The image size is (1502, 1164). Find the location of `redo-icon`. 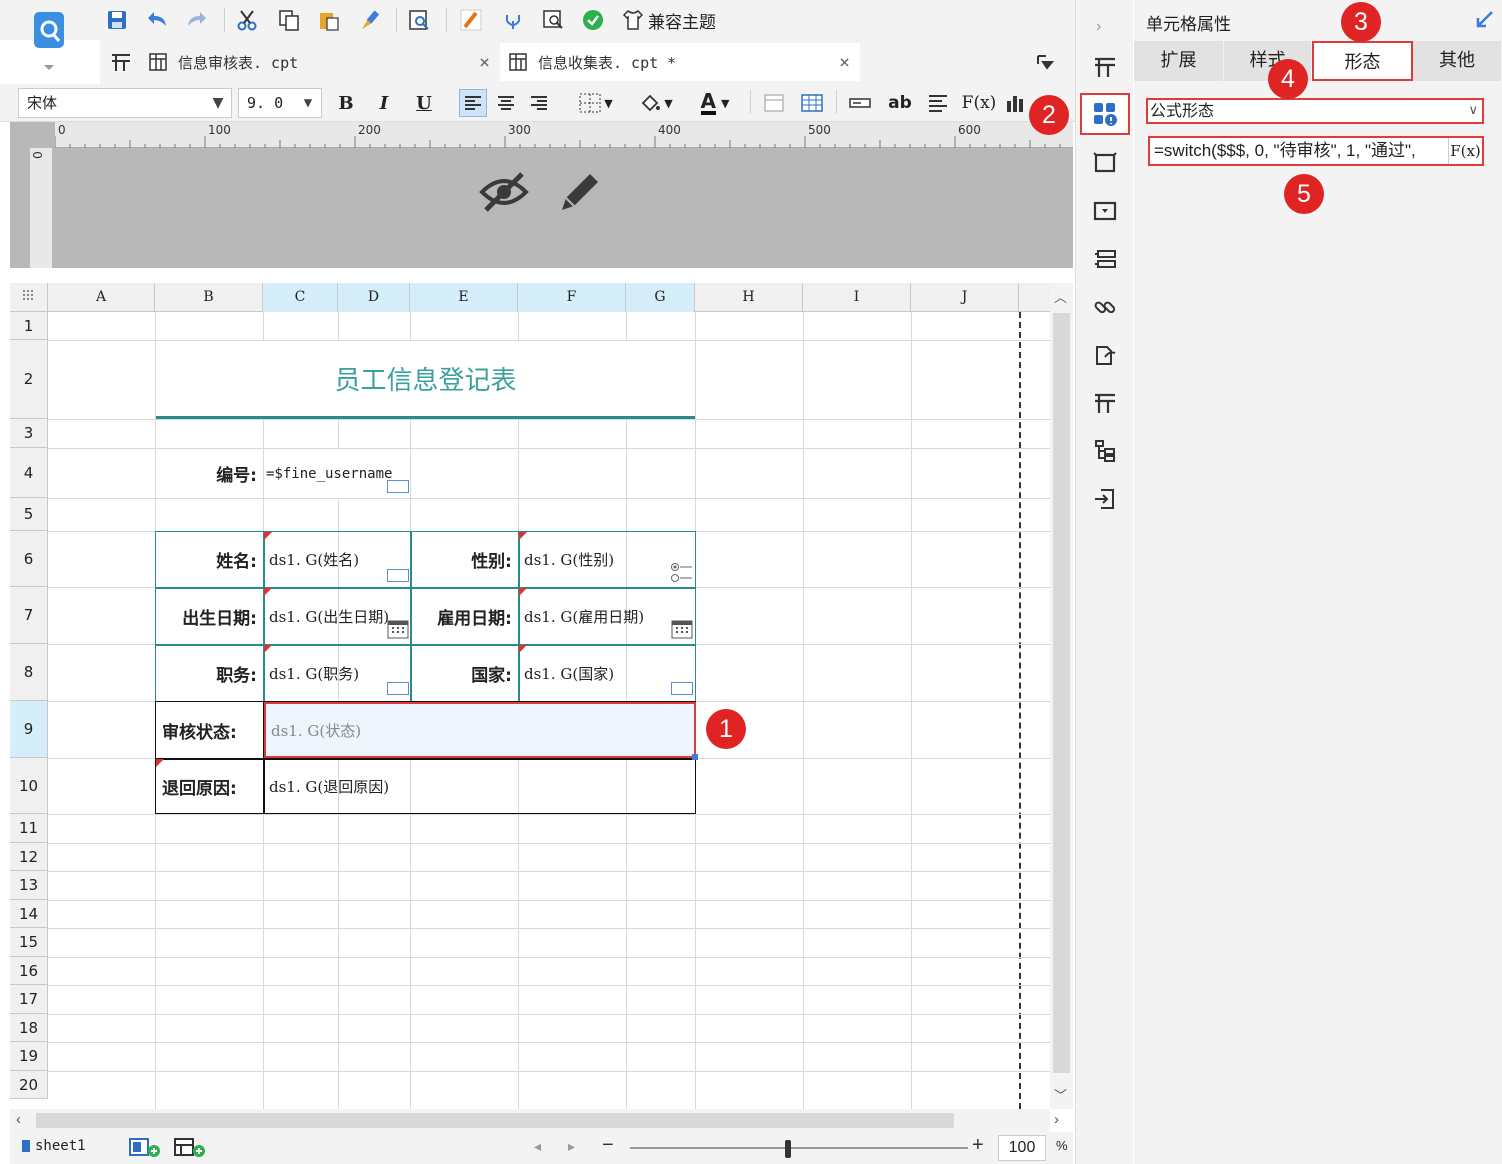

redo-icon is located at coordinates (197, 20).